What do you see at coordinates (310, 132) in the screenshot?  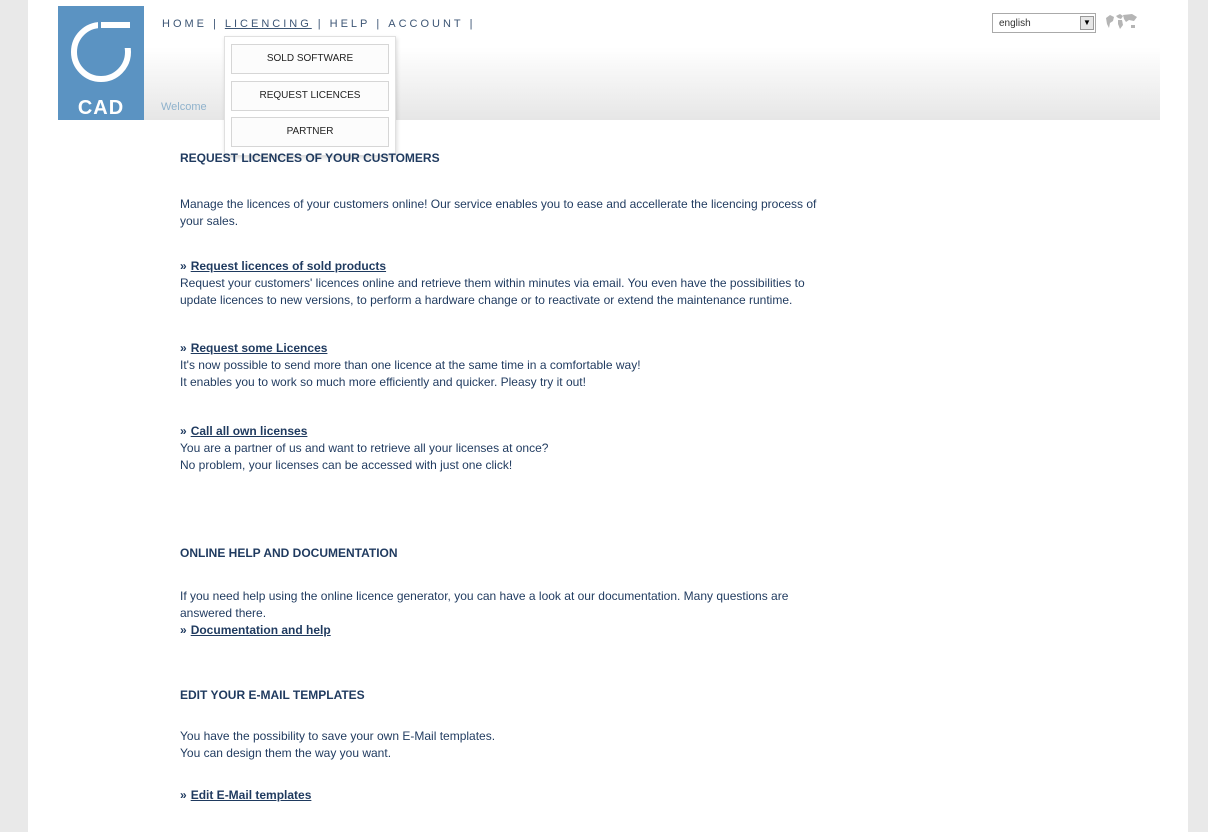 I see `menu-item-partner: PARTNER` at bounding box center [310, 132].